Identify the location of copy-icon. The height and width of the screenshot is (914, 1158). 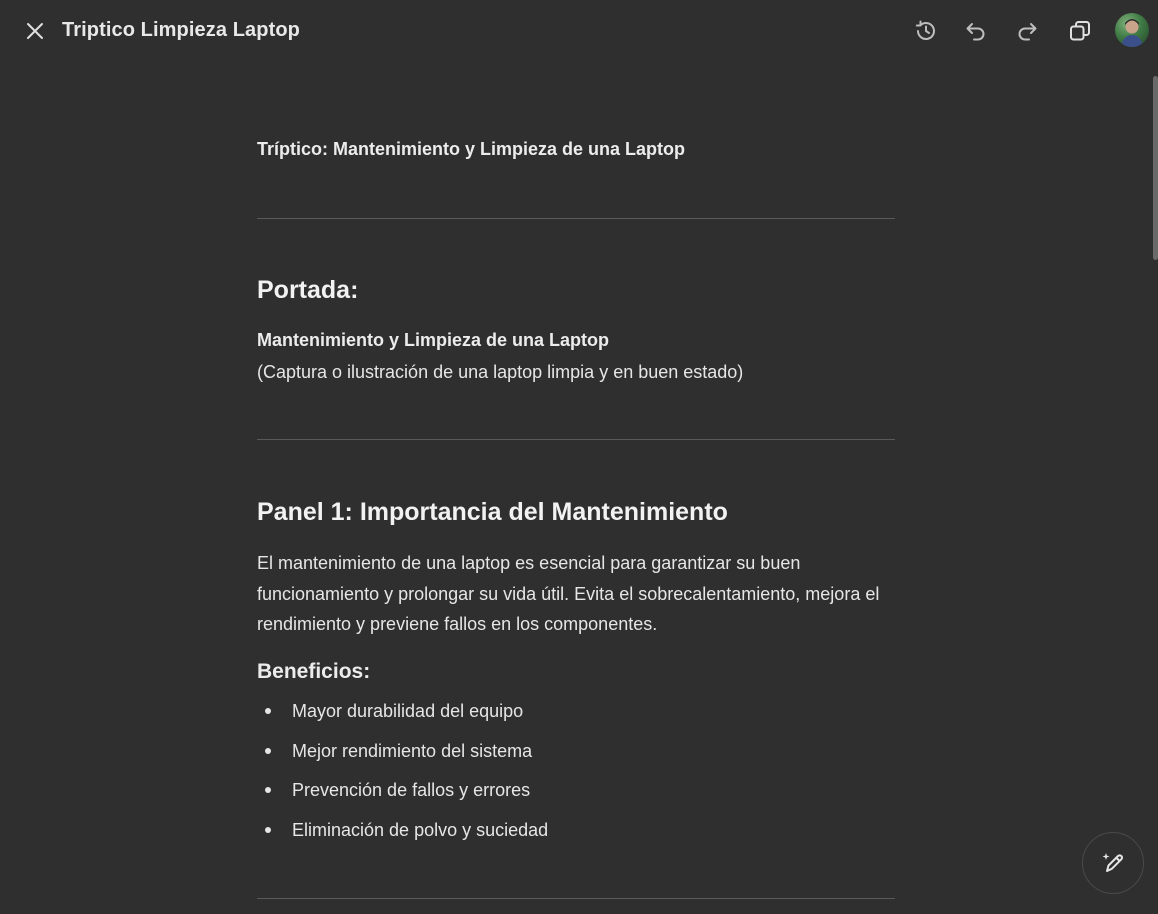
(1080, 31).